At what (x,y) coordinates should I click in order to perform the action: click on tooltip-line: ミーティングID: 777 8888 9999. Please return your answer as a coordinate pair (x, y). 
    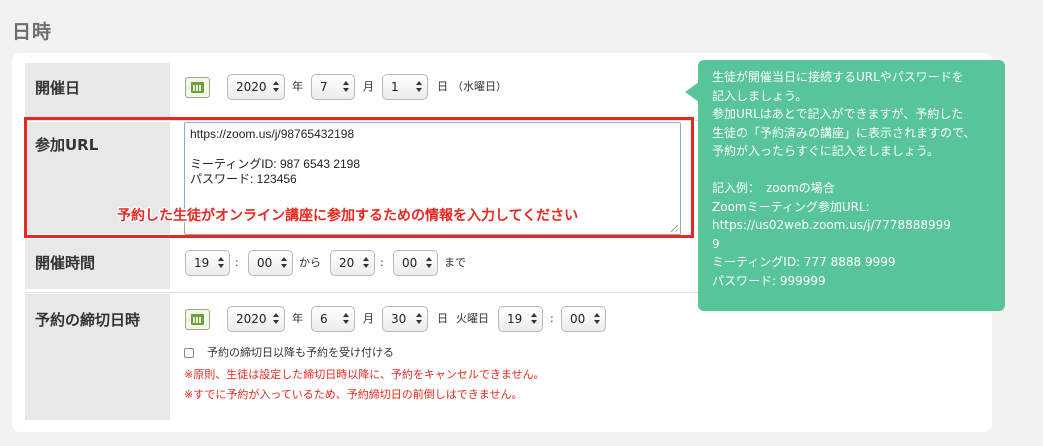
    Looking at the image, I should click on (804, 262).